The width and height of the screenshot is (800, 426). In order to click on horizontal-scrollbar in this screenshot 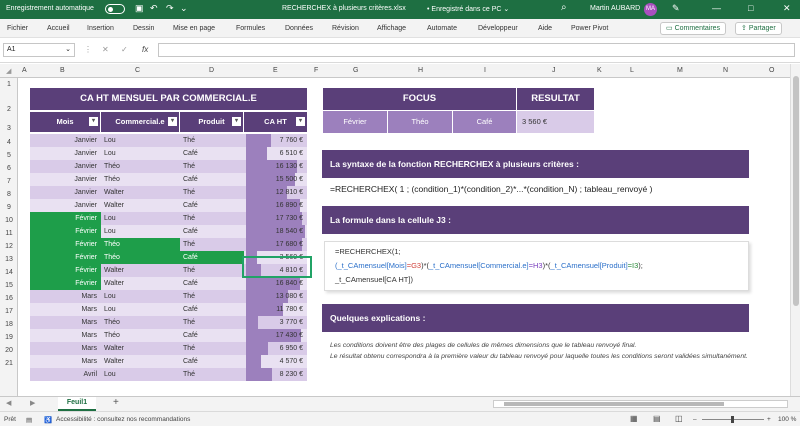, I will do `click(640, 404)`.